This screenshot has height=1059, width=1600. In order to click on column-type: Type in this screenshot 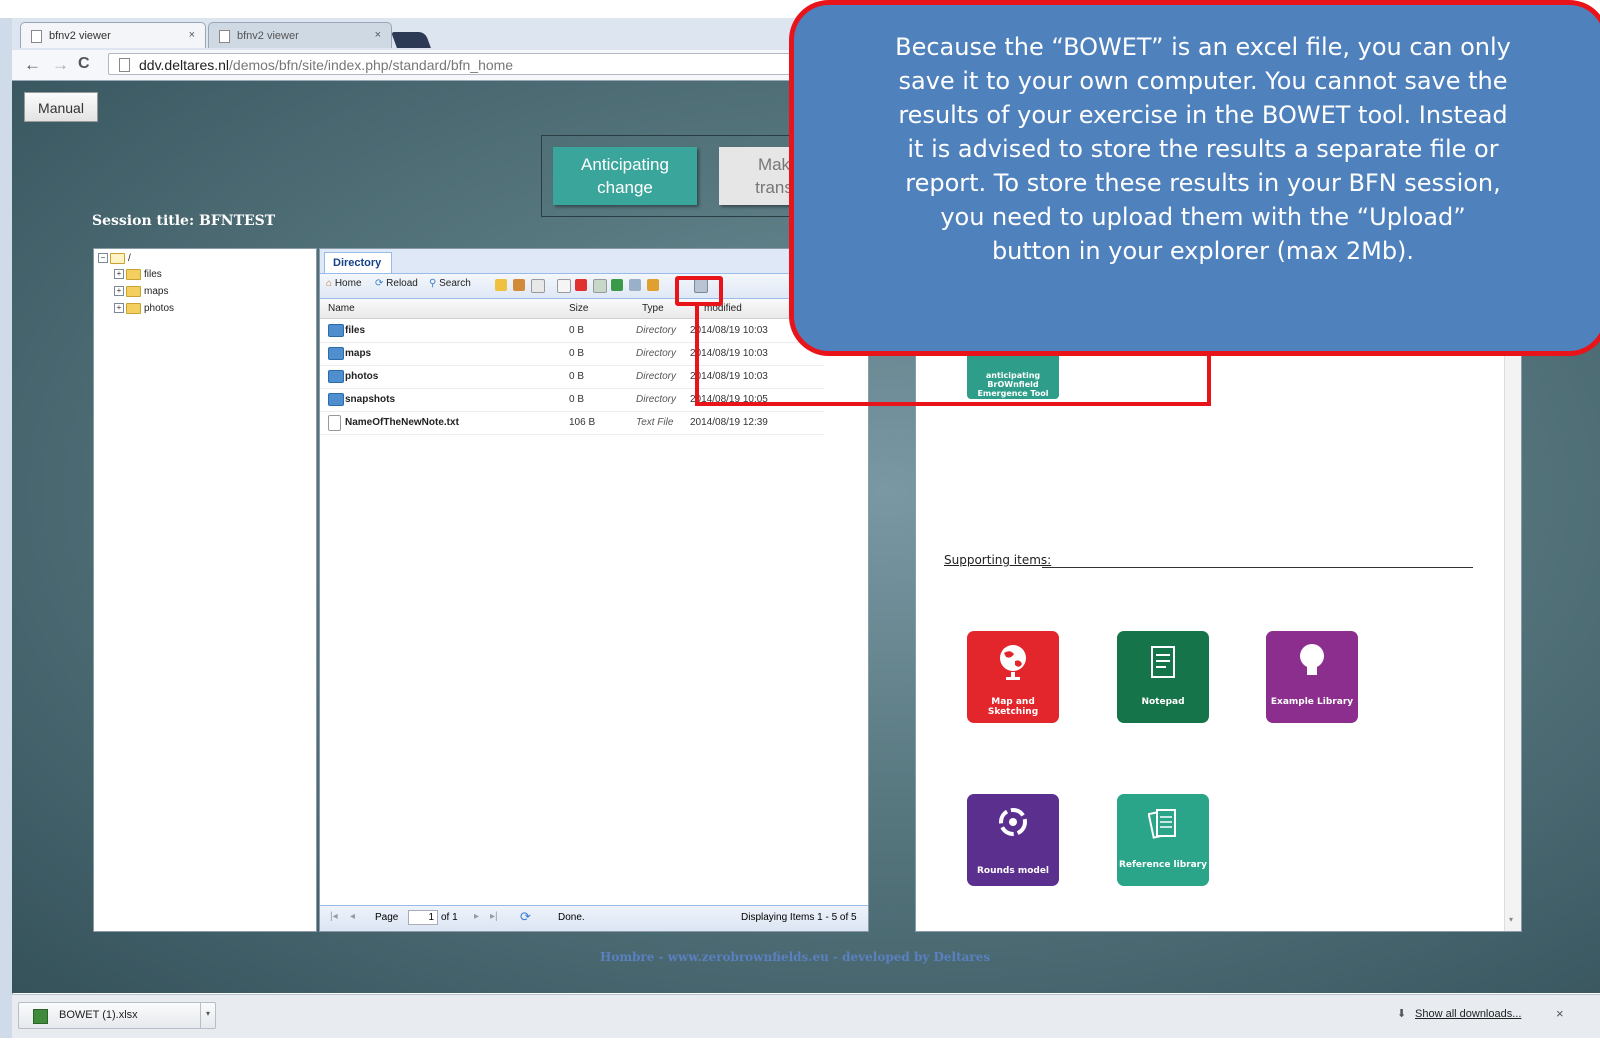, I will do `click(653, 308)`.